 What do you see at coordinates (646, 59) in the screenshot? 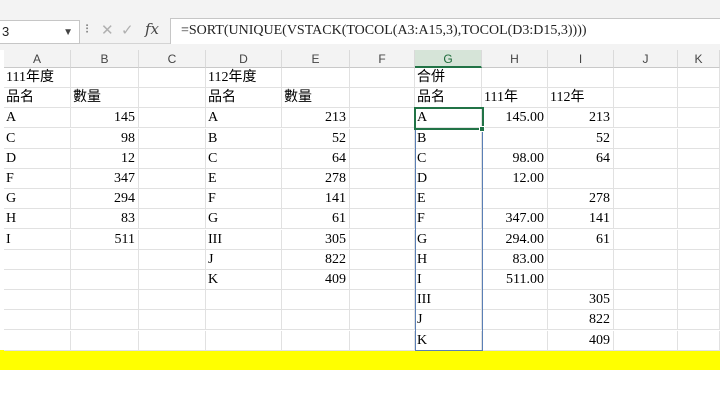
I see `column-header-j: J` at bounding box center [646, 59].